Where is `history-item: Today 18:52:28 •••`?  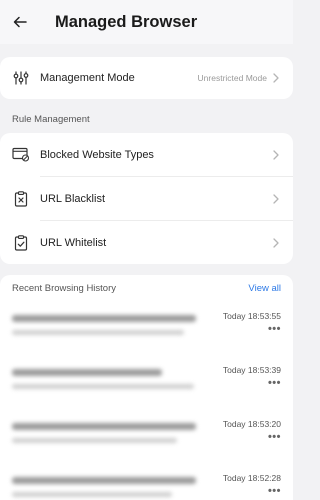
history-item: Today 18:52:28 ••• is located at coordinates (146, 481).